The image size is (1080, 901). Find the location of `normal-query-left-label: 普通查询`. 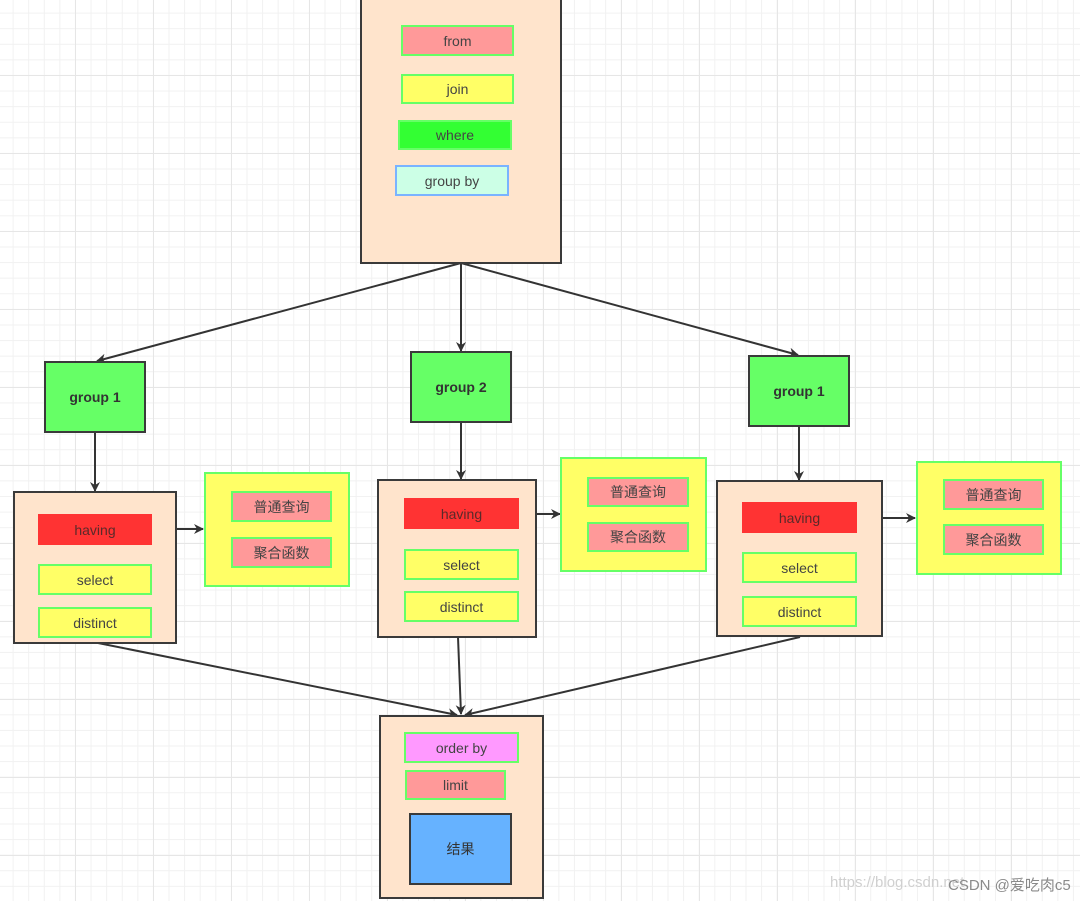

normal-query-left-label: 普通查询 is located at coordinates (281, 506).